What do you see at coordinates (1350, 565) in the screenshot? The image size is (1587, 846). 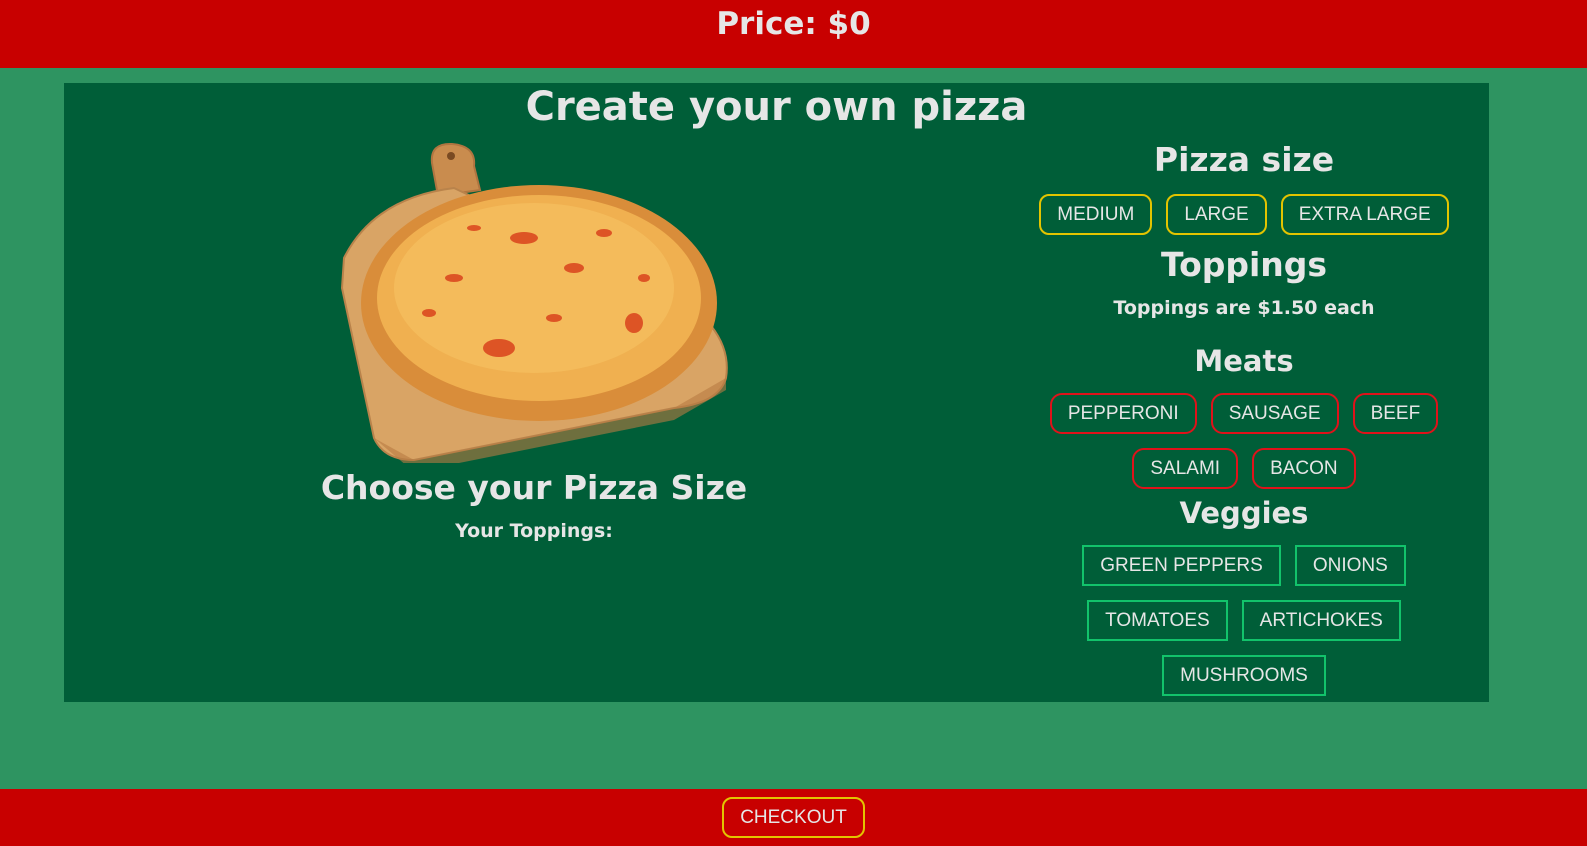 I see `topping-onions-button: ONIONS` at bounding box center [1350, 565].